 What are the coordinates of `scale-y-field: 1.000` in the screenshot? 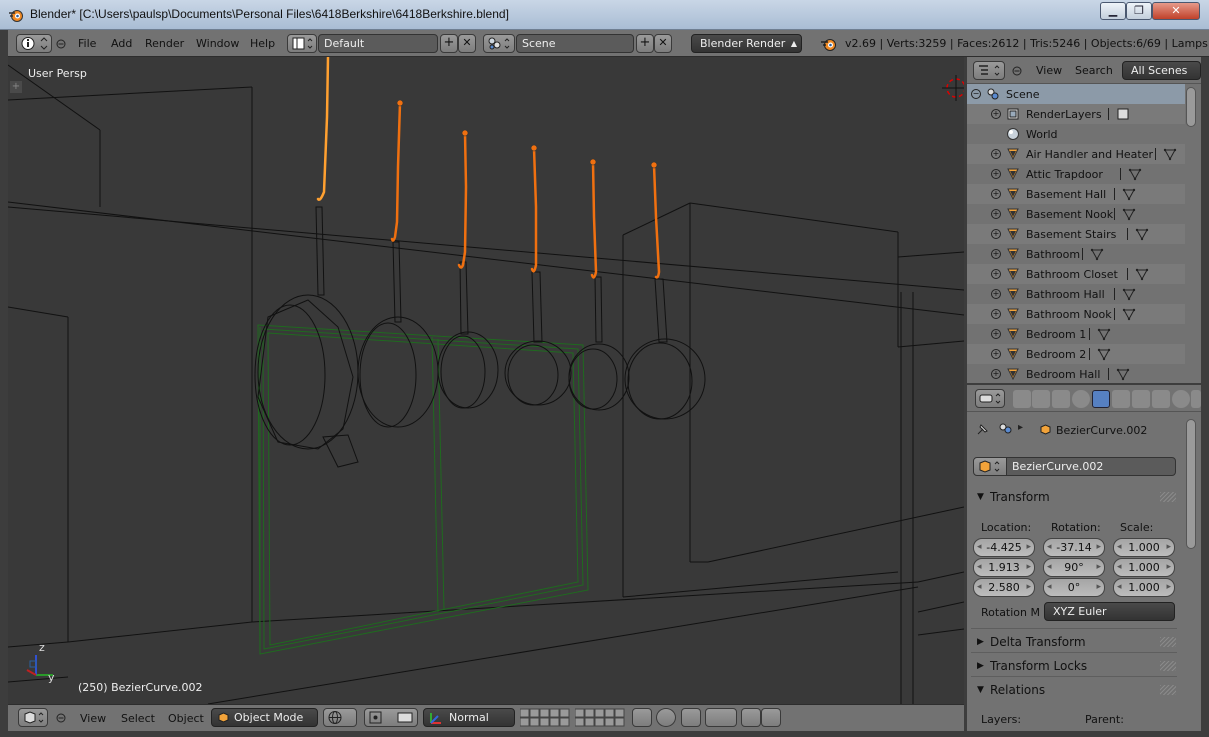 It's located at (1144, 567).